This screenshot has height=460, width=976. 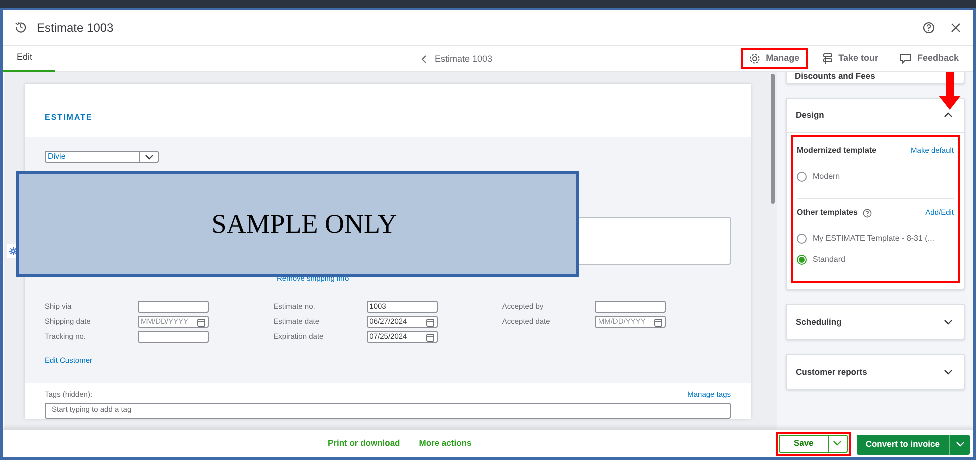 What do you see at coordinates (803, 443) in the screenshot?
I see `save-button: Save` at bounding box center [803, 443].